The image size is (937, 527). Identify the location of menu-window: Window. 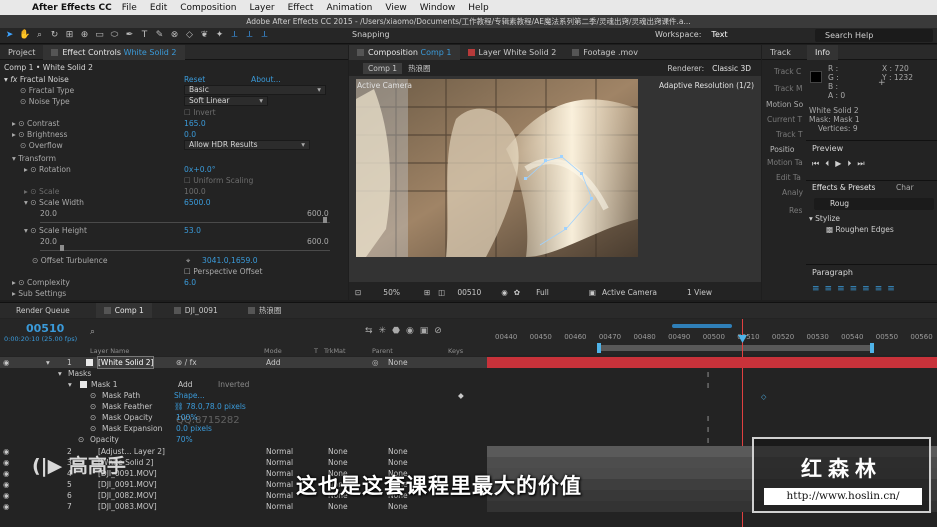
(438, 8).